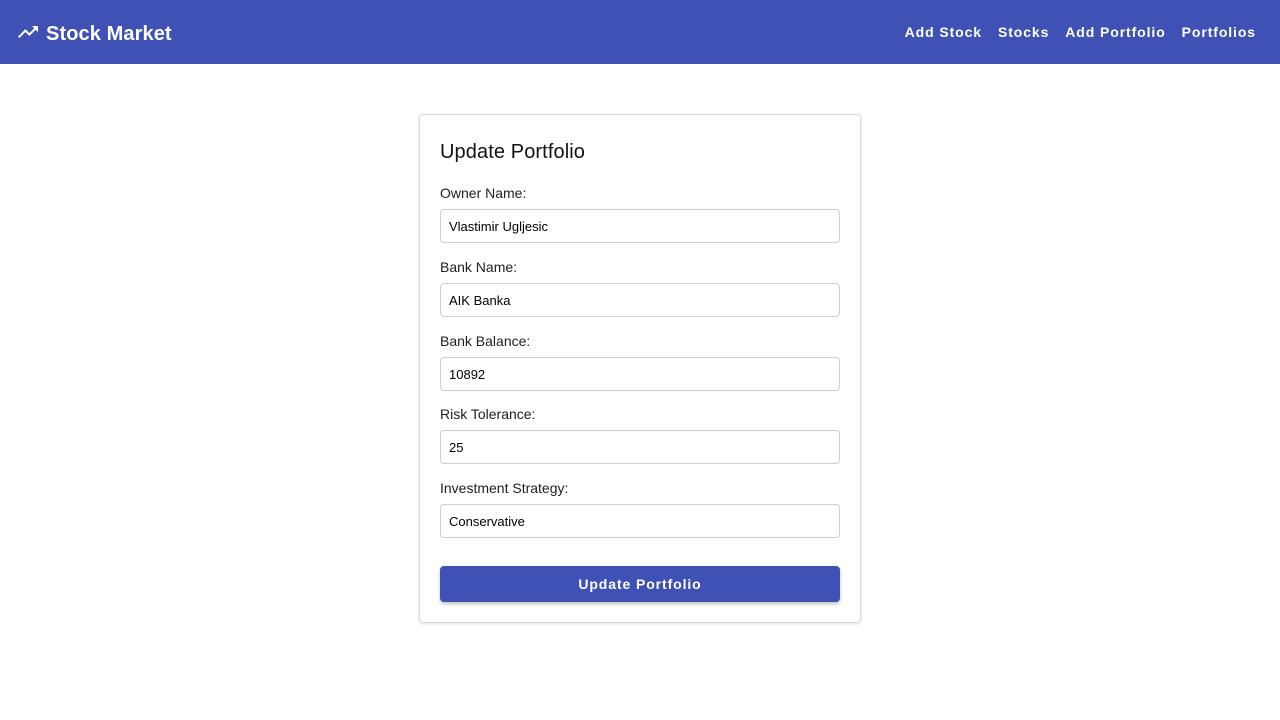 The height and width of the screenshot is (720, 1280). I want to click on owner-name-field-group: Owner Name:, so click(640, 214).